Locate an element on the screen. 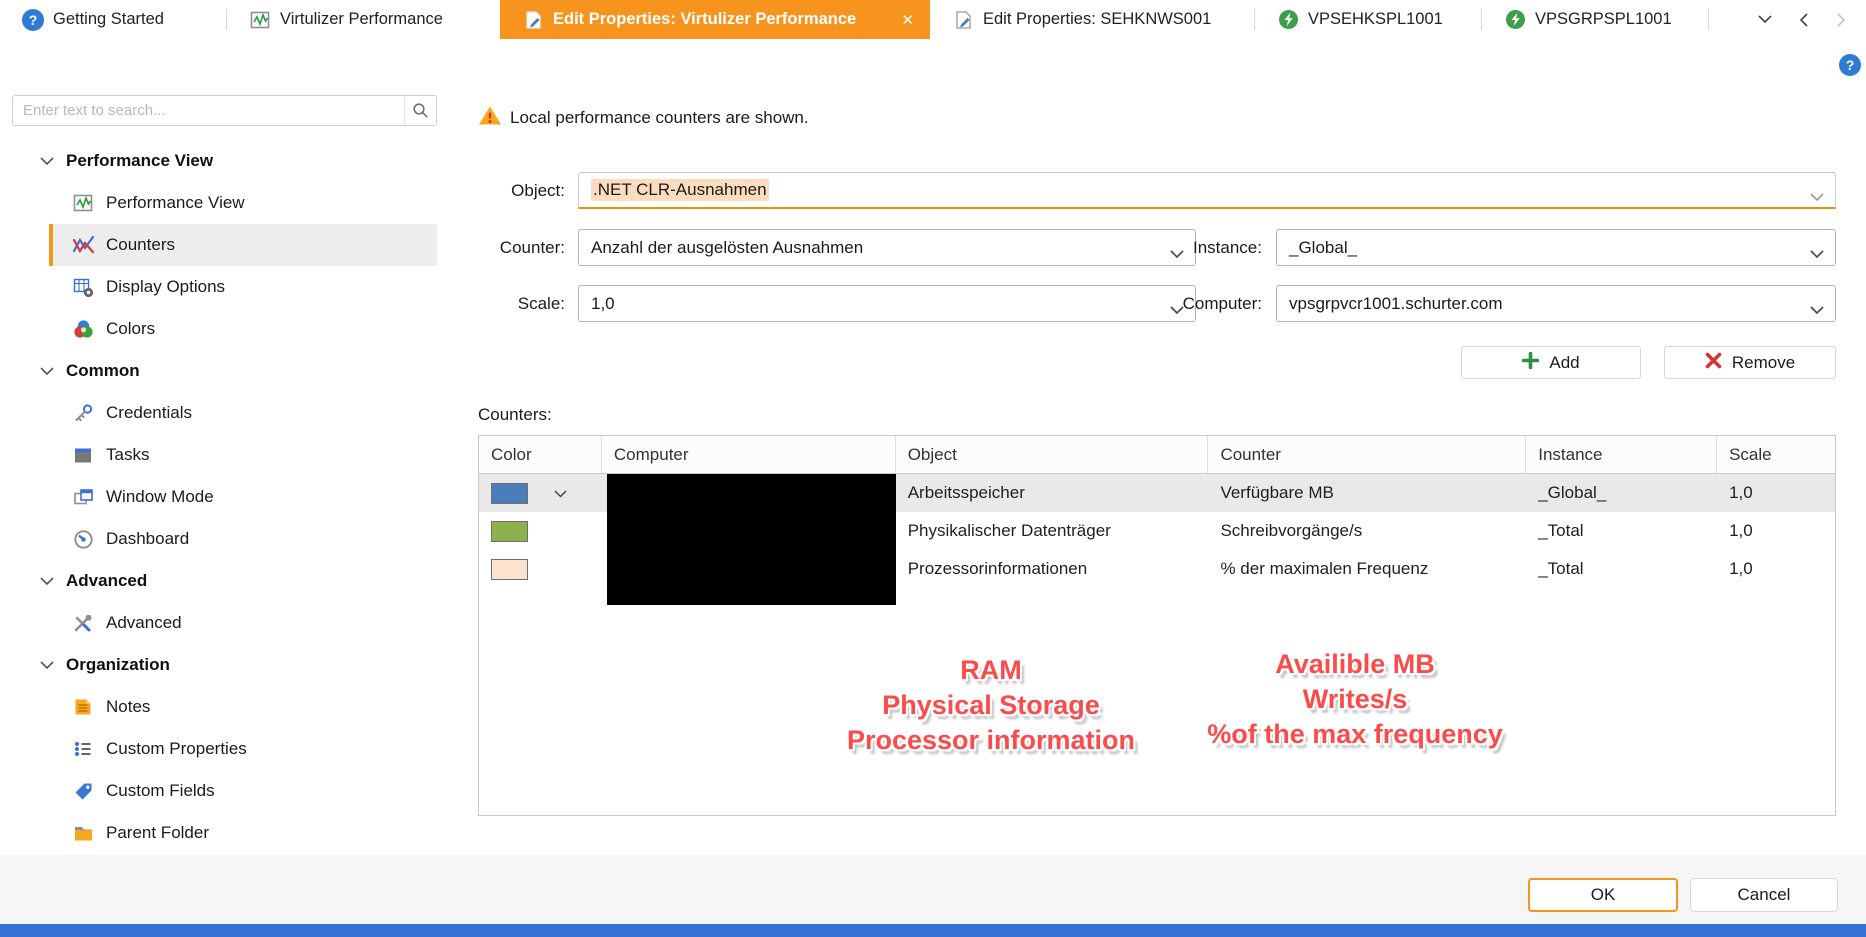  add-button: Add is located at coordinates (1551, 362).